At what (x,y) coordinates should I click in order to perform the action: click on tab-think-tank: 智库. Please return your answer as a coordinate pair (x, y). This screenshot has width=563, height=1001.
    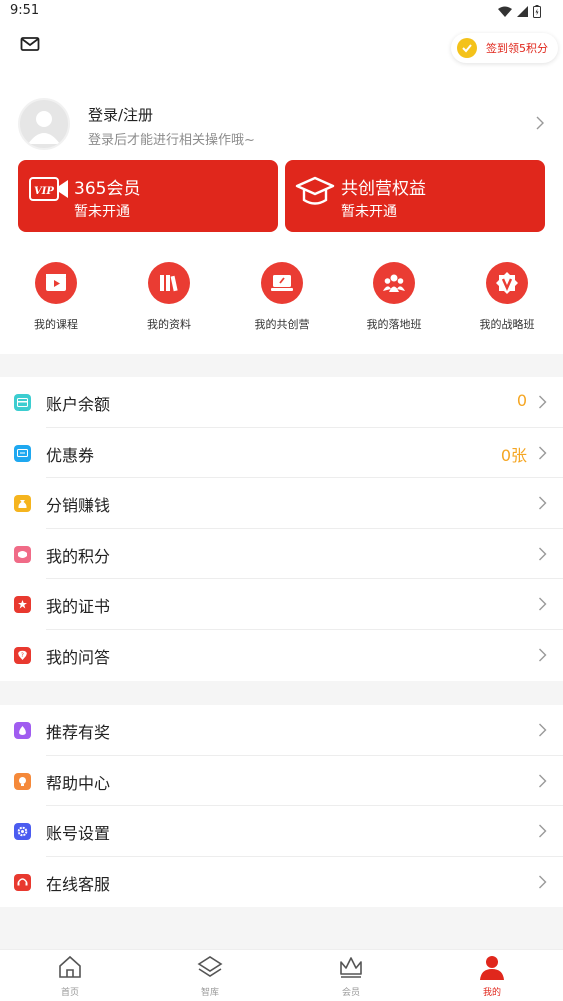
    Looking at the image, I should click on (210, 976).